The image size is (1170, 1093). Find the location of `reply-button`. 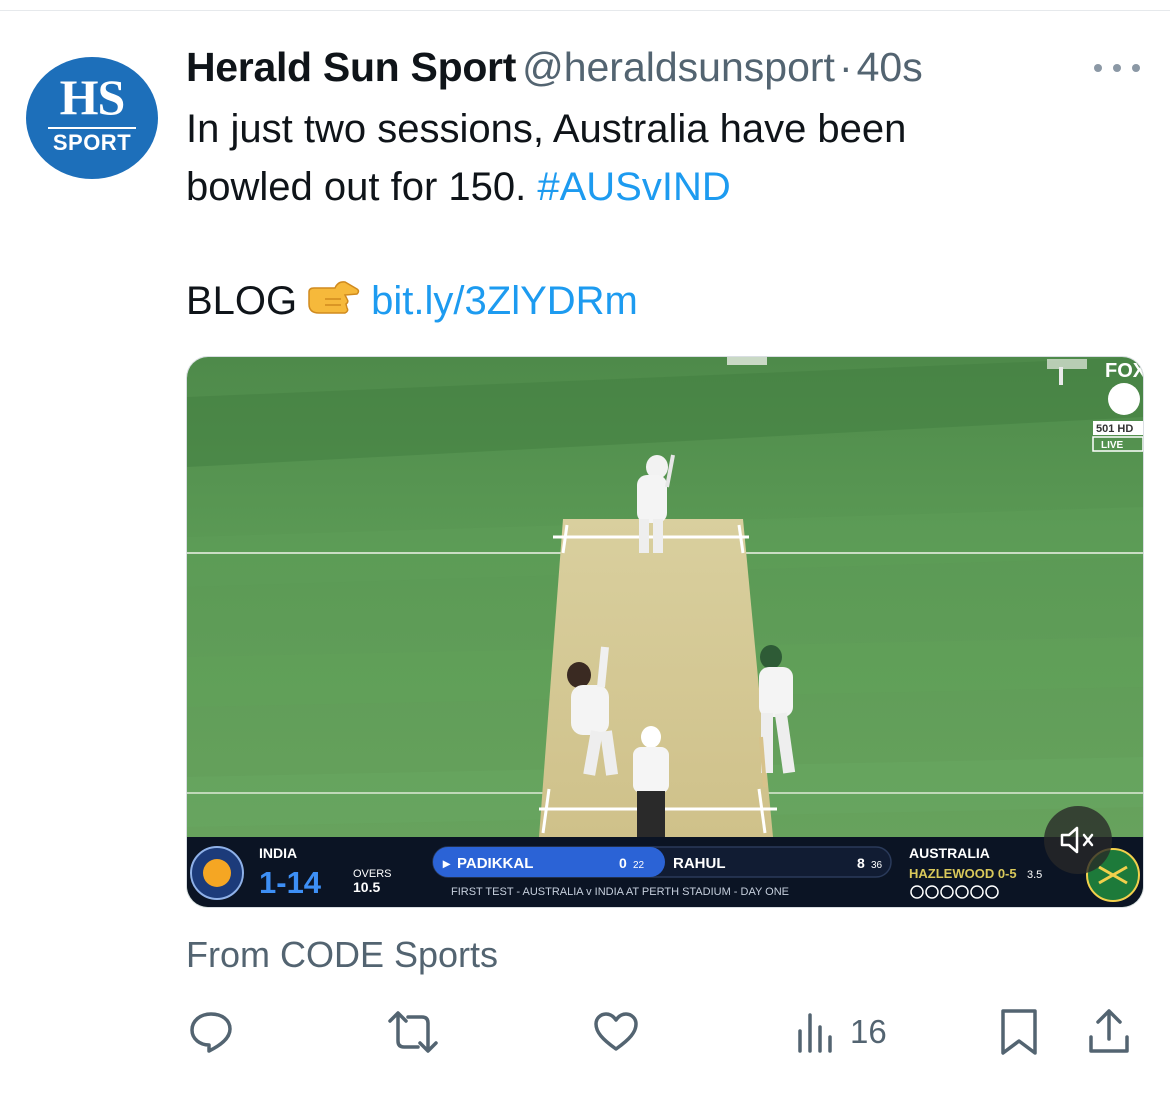

reply-button is located at coordinates (211, 1032).